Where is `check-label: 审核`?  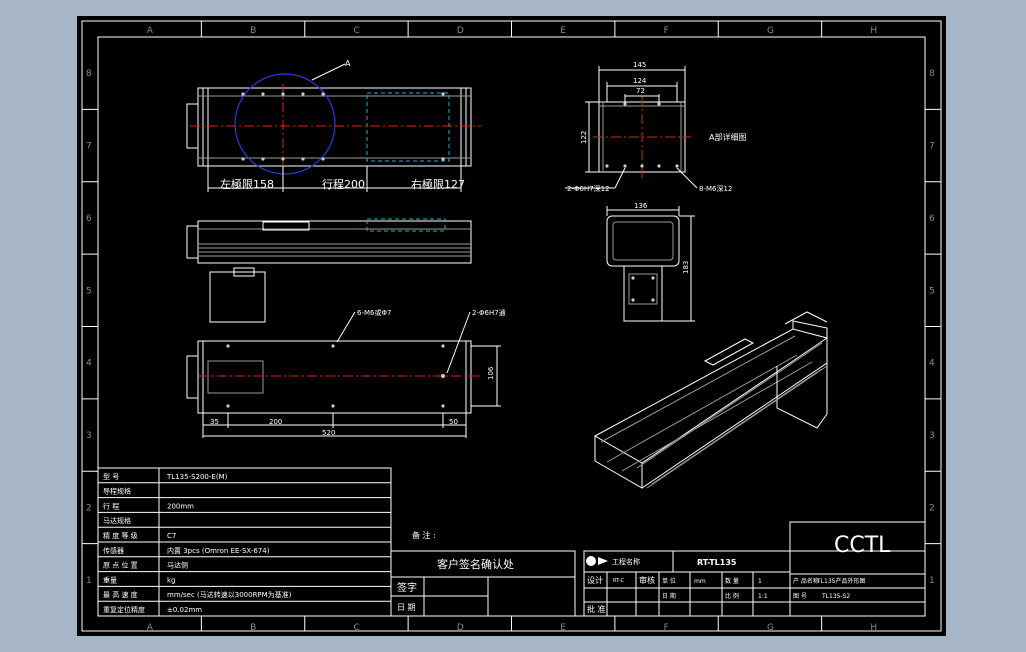 check-label: 审核 is located at coordinates (647, 580).